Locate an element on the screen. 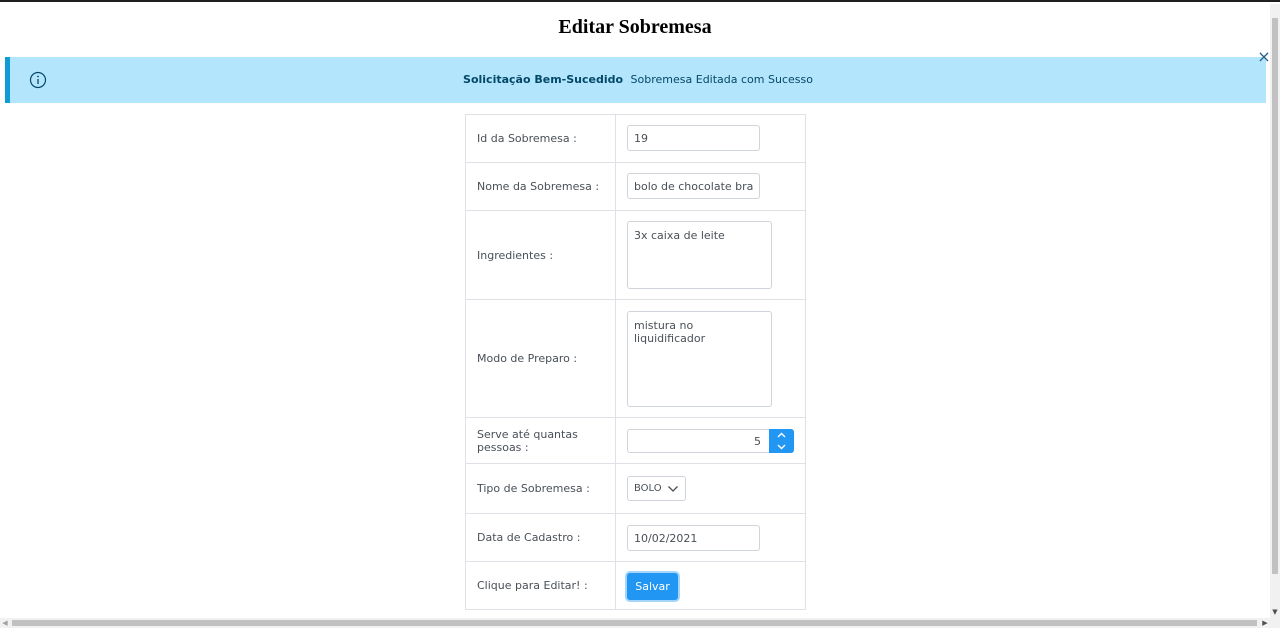  decrement-button is located at coordinates (781, 447).